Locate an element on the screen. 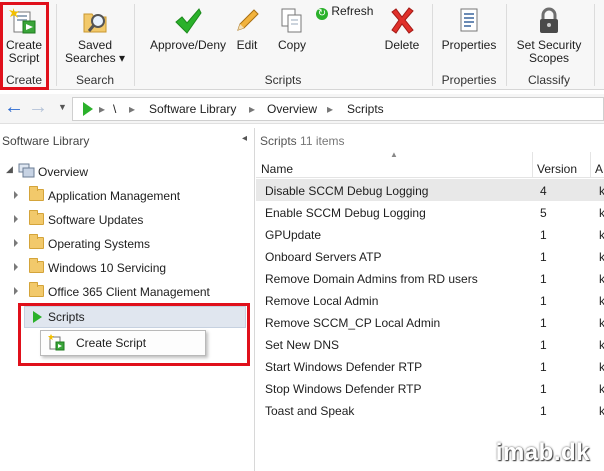  navigation-pane-title: Software Library is located at coordinates (46, 141).